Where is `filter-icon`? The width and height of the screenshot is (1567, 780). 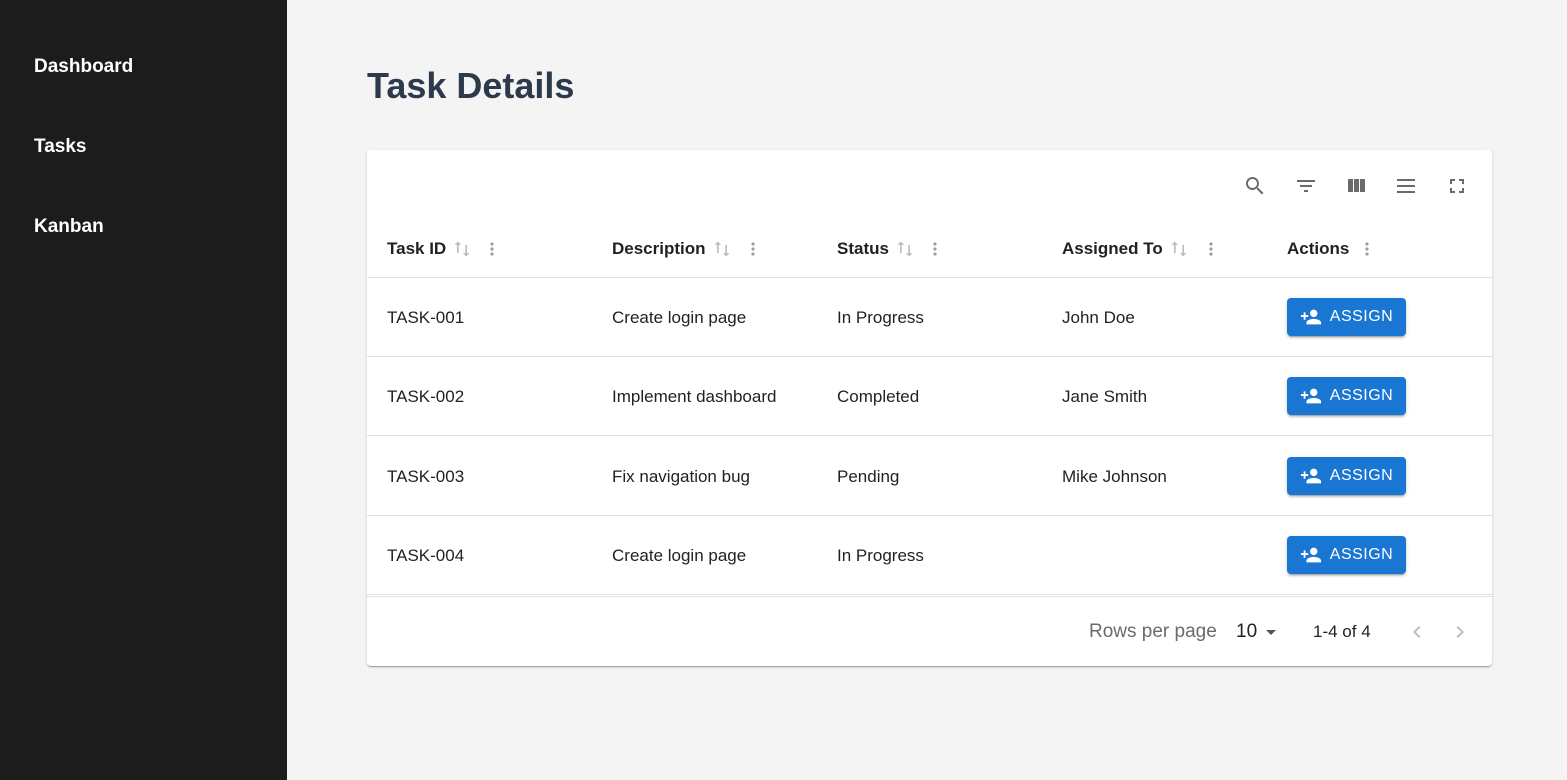 filter-icon is located at coordinates (1306, 186).